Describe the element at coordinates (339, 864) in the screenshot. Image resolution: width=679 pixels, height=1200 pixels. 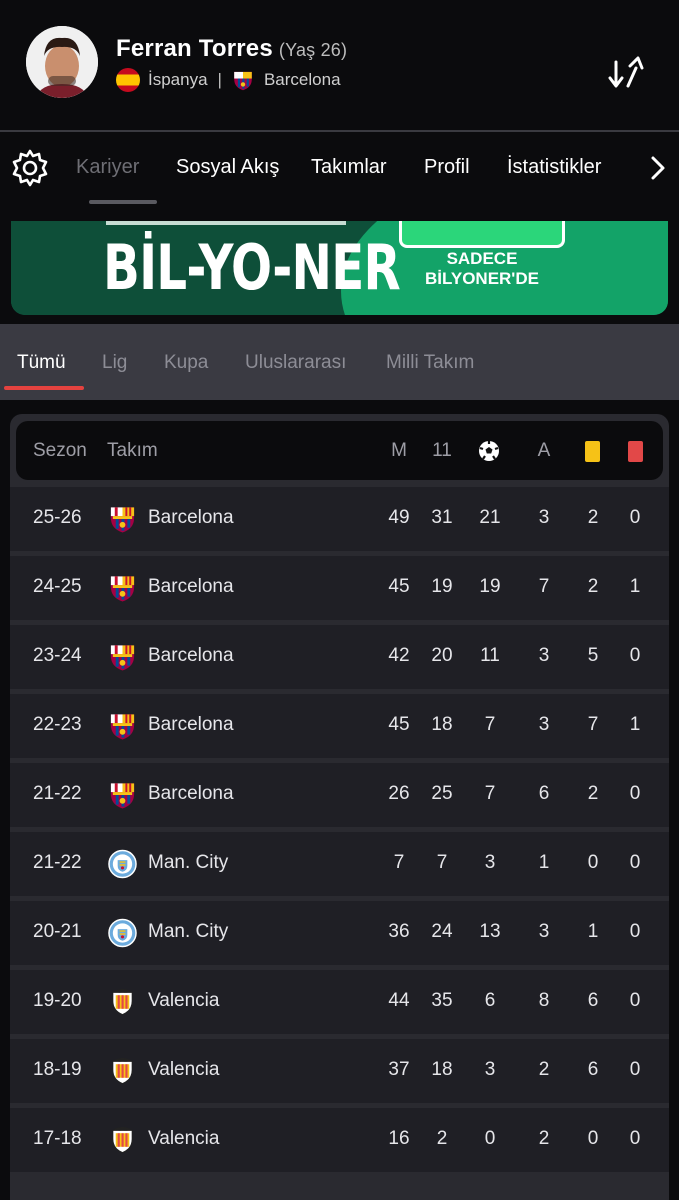
I see `table-row: 21-22 Man. City 7 7 3 1 0 0` at that location.